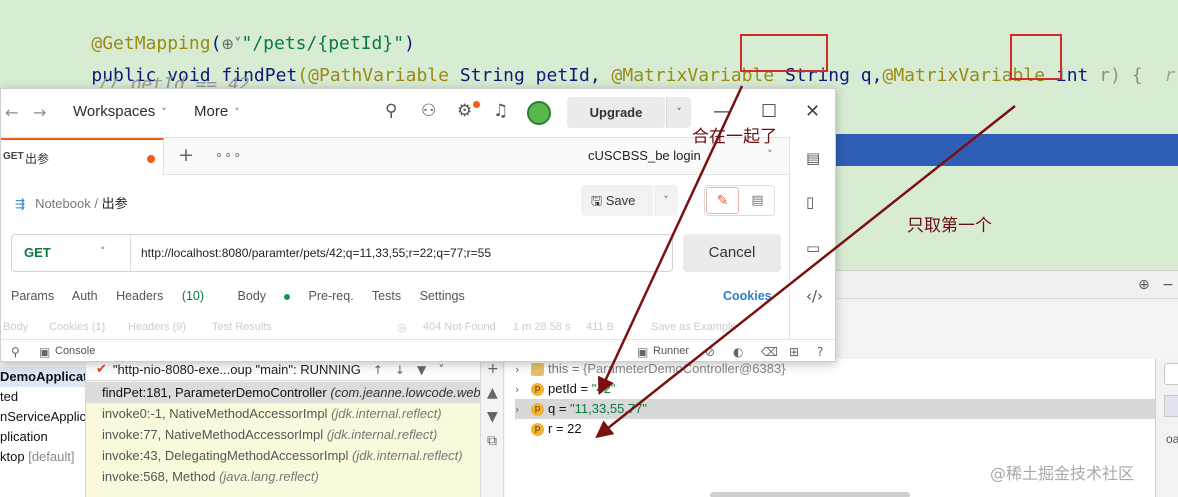 This screenshot has width=1178, height=497. What do you see at coordinates (378, 370) in the screenshot?
I see `arrow-up-icon: ↑` at bounding box center [378, 370].